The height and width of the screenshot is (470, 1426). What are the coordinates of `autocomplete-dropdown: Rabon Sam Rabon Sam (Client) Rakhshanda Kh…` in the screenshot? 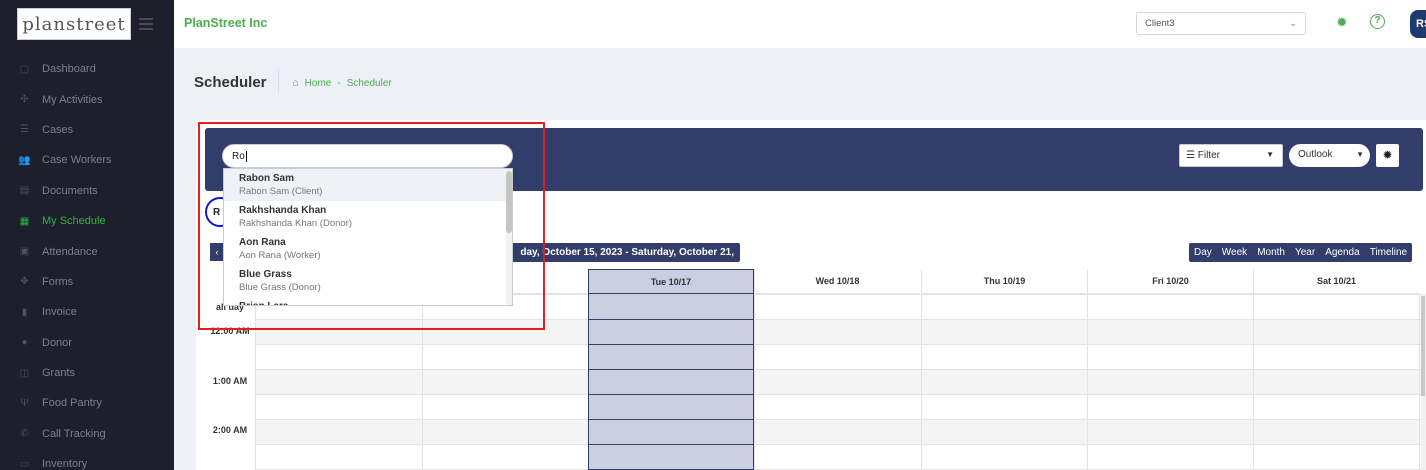 It's located at (368, 237).